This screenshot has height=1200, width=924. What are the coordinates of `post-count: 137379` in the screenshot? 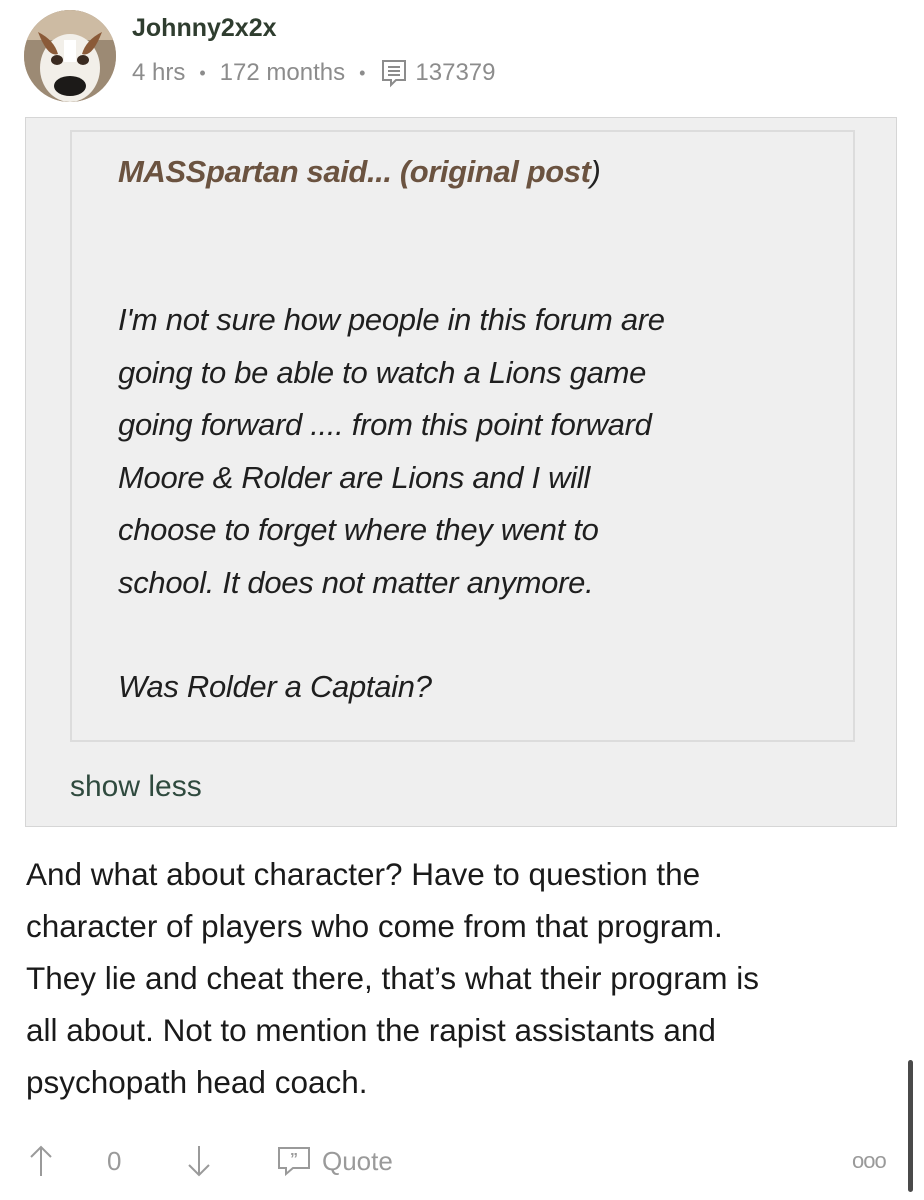 It's located at (455, 72).